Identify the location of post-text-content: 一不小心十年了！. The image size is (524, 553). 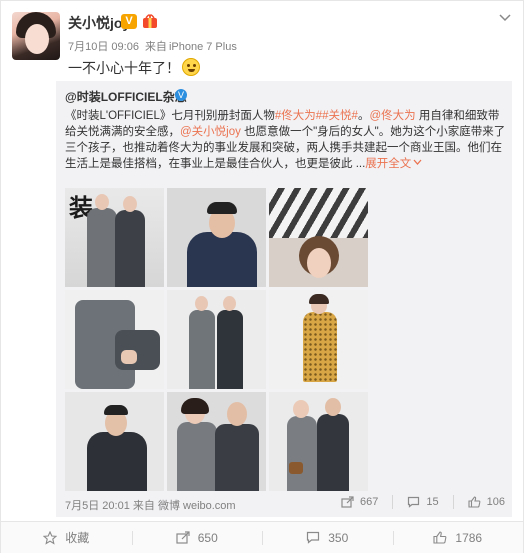
(124, 68).